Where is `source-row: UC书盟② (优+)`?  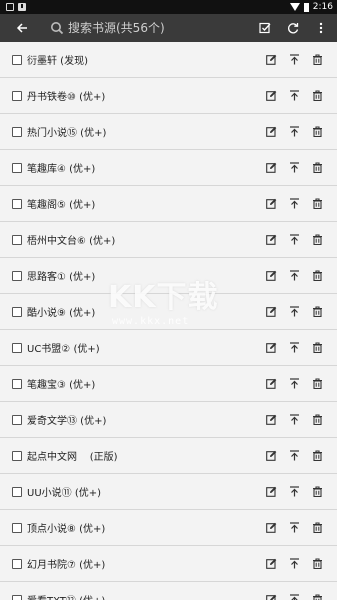
source-row: UC书盟② (优+) is located at coordinates (168, 348).